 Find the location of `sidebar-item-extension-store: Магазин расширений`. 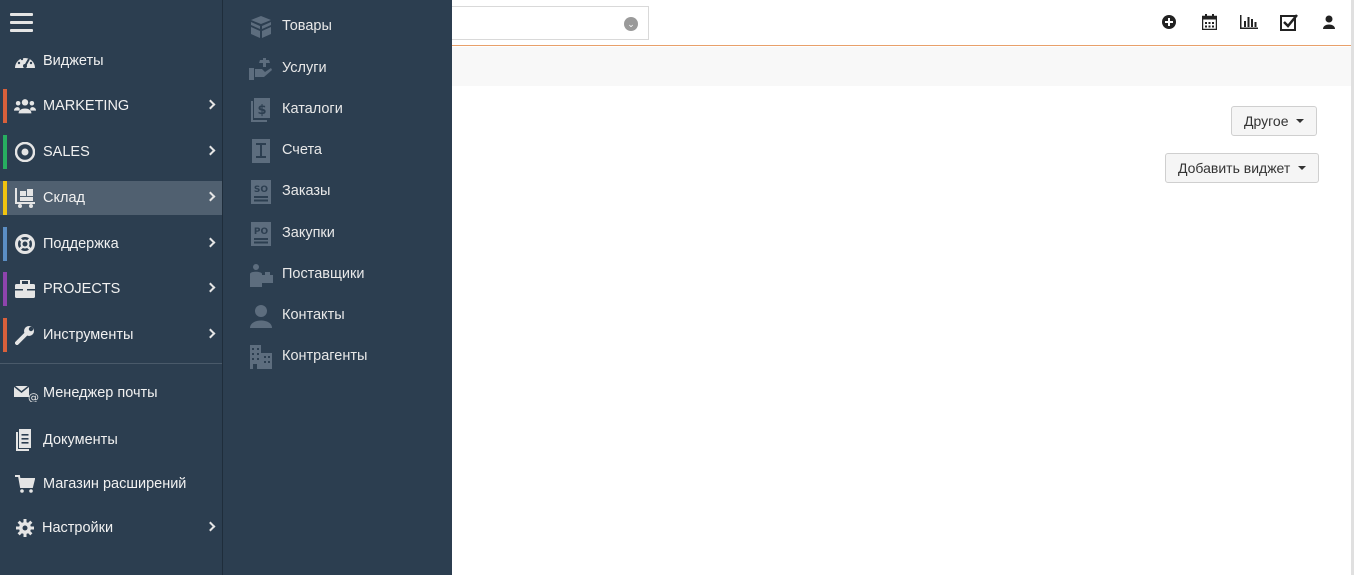

sidebar-item-extension-store: Магазин расширений is located at coordinates (111, 484).